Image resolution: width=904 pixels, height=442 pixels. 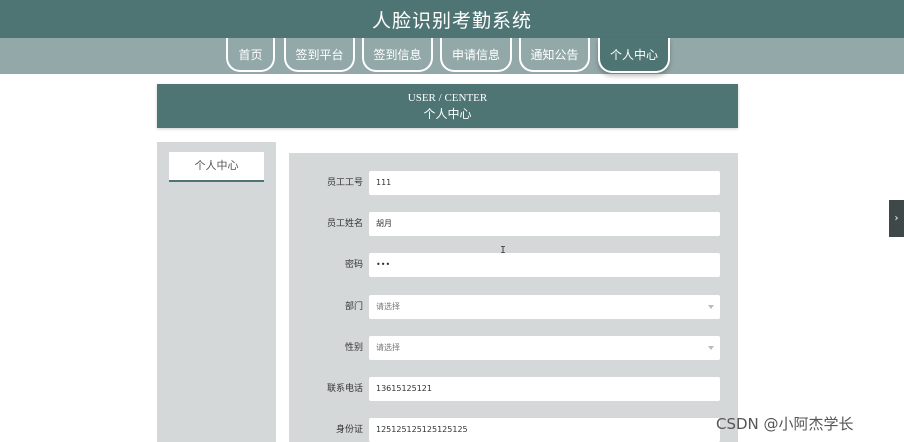 I want to click on app-title-bar: 人脸识别考勤系统, so click(x=452, y=19).